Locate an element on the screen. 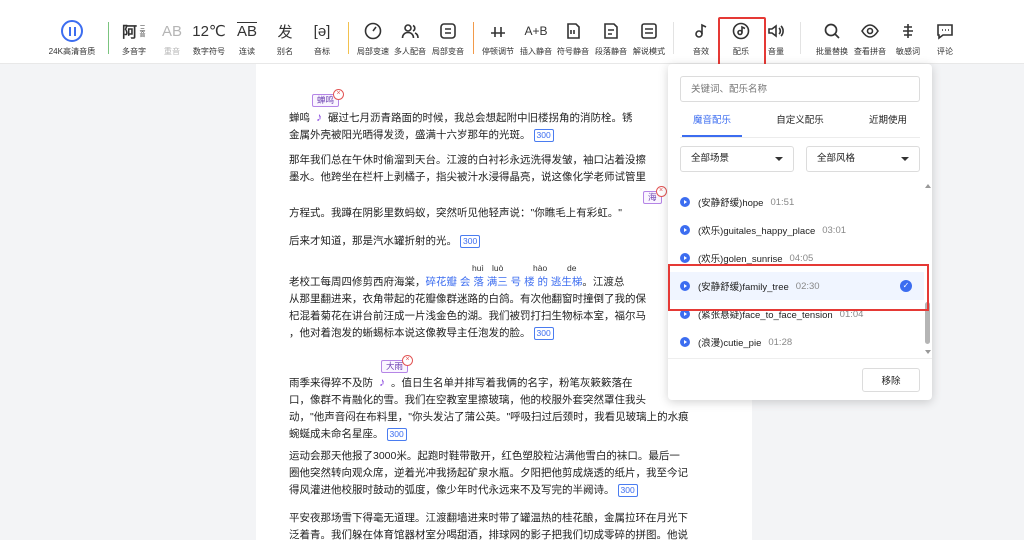 Image resolution: width=1024 pixels, height=540 pixels. pause-icon is located at coordinates (72, 31).